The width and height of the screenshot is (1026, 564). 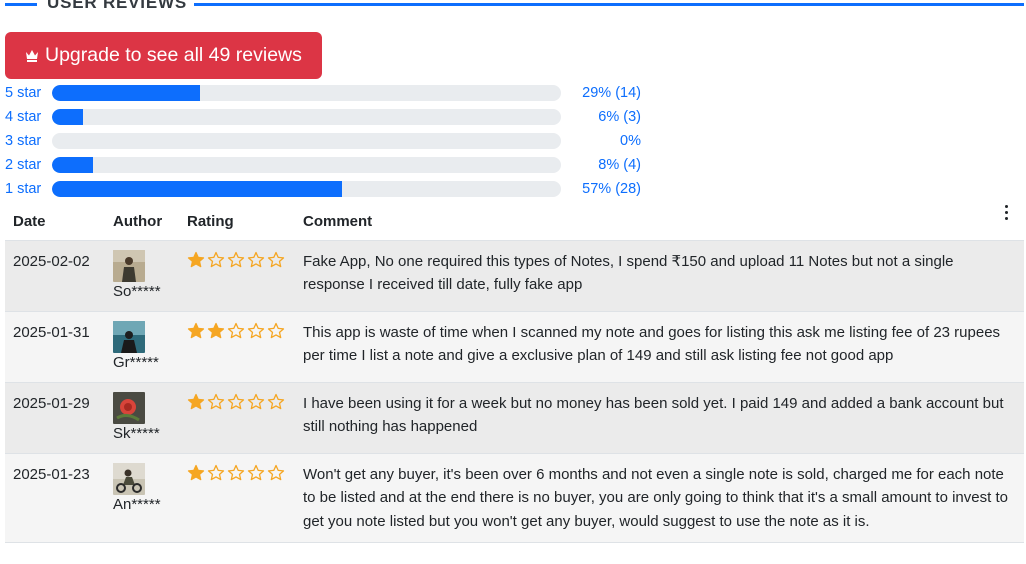 What do you see at coordinates (630, 141) in the screenshot?
I see `distribution-percent: 0%` at bounding box center [630, 141].